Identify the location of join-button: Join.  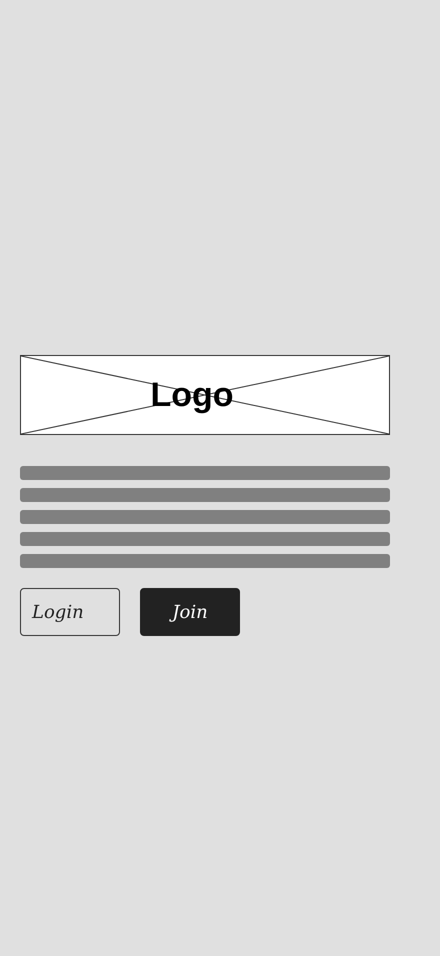
(190, 612).